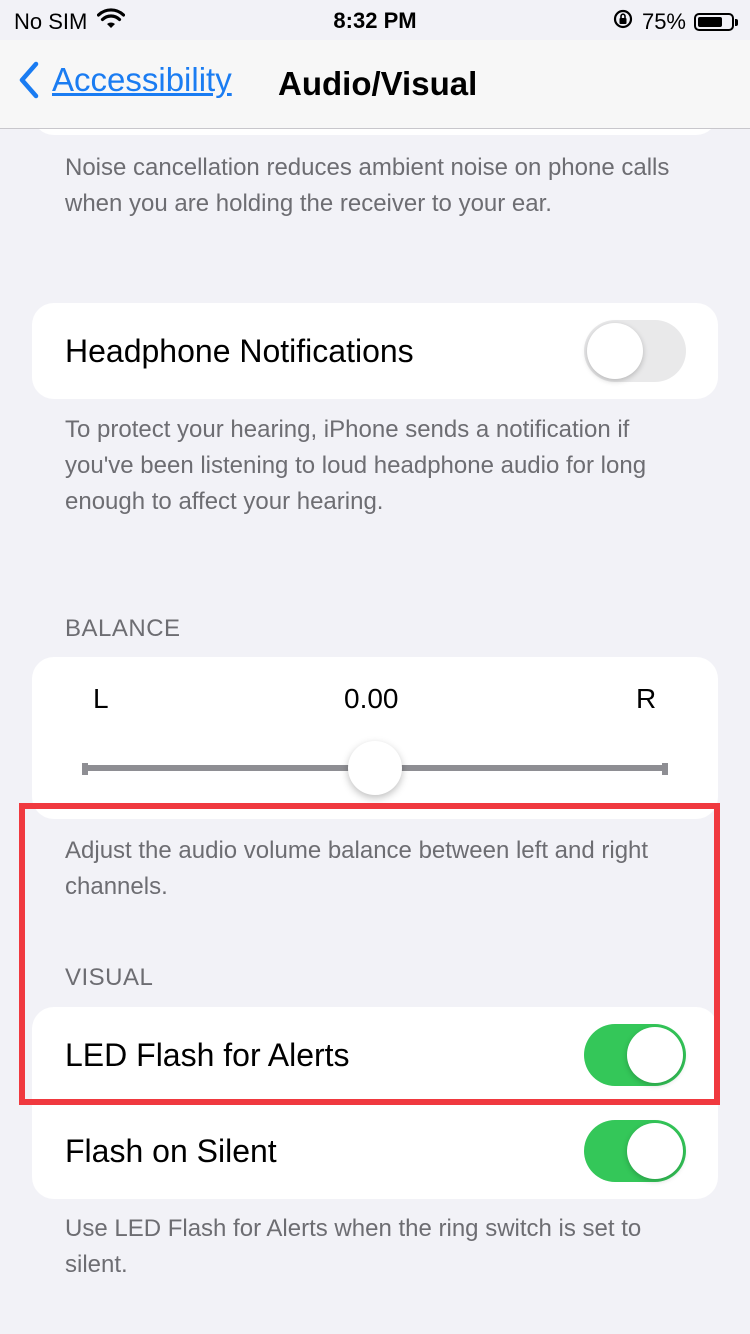 This screenshot has height=1334, width=750. Describe the element at coordinates (375, 1055) in the screenshot. I see `led-flash-row: LED Flash for Alerts` at that location.